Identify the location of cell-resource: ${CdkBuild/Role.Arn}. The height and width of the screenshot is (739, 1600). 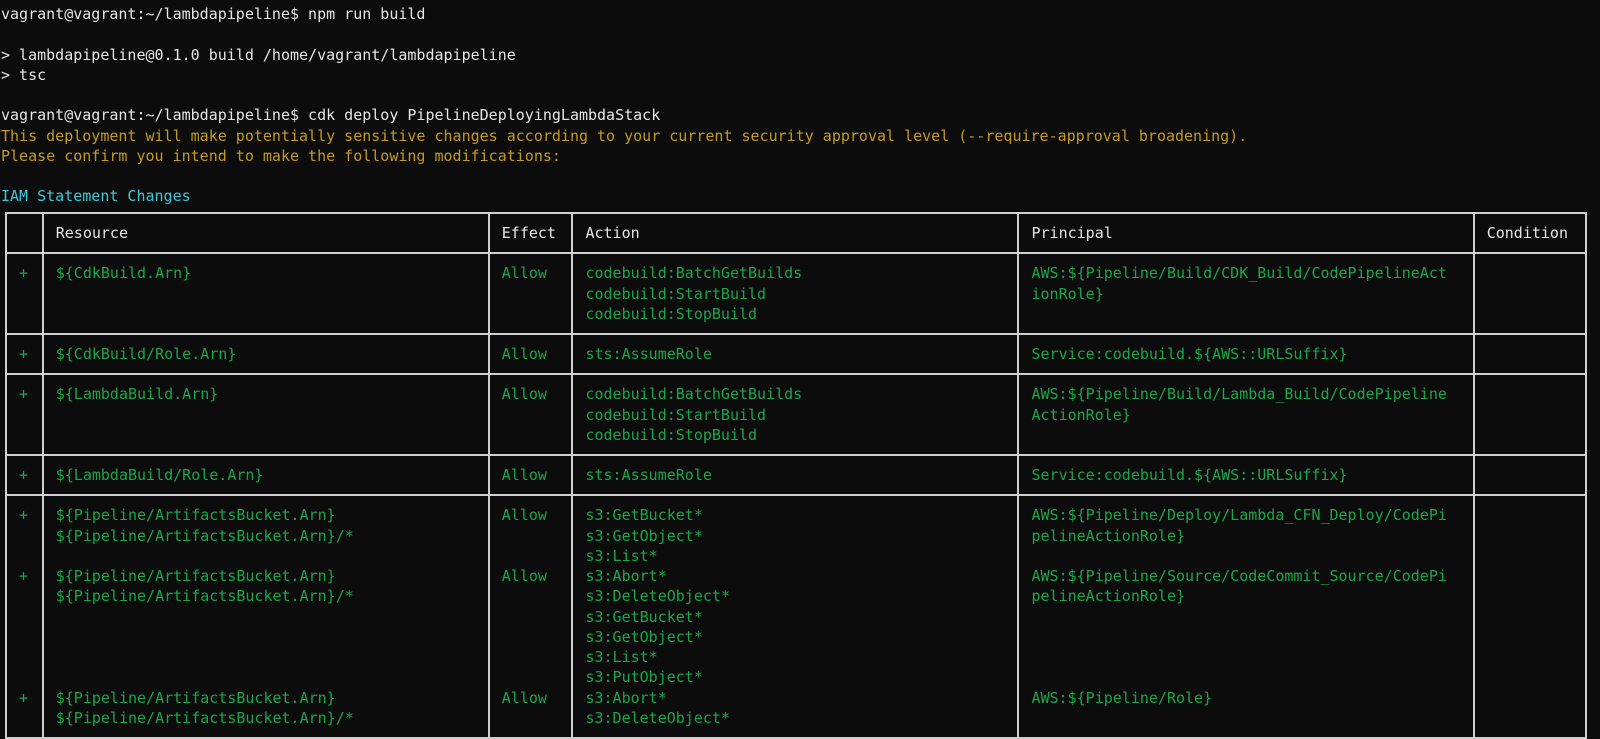
(265, 354).